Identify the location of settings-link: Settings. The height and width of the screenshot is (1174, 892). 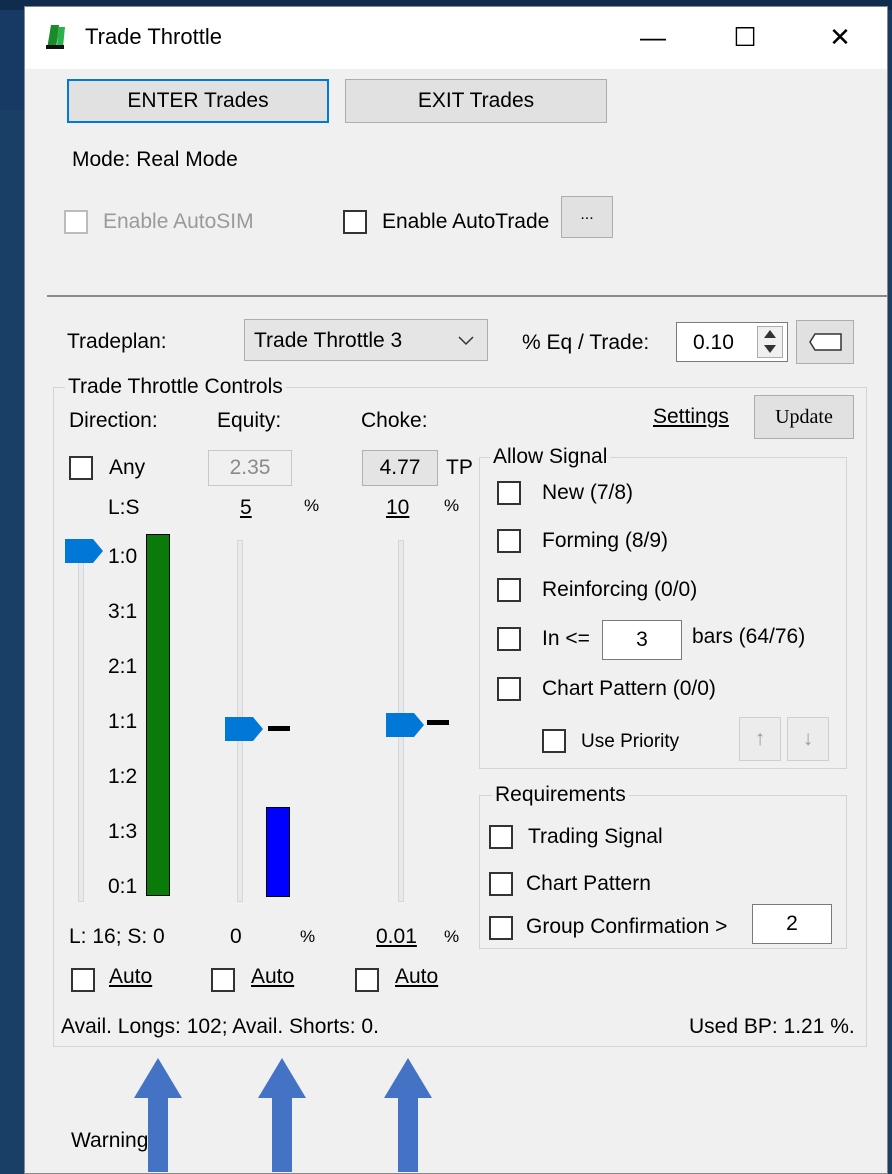
(691, 417).